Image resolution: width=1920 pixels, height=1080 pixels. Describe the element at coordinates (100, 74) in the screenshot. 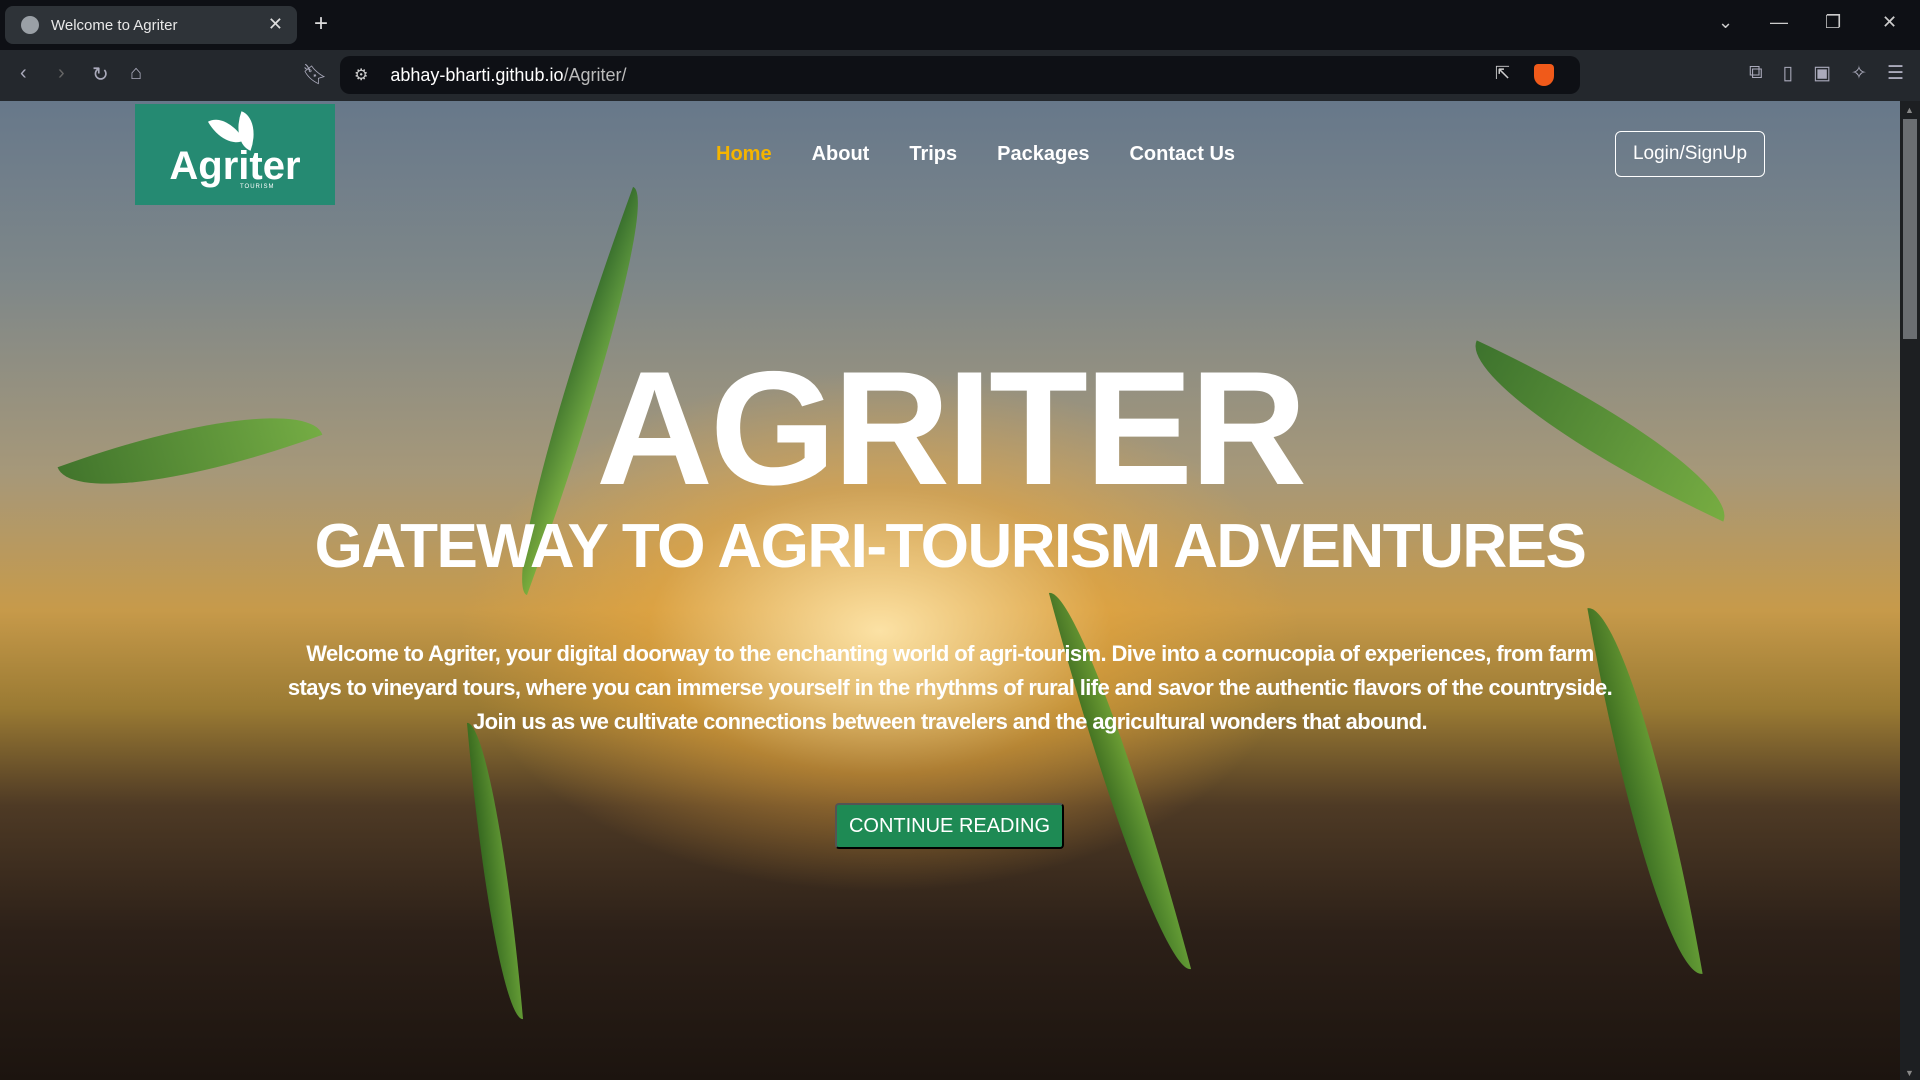

I see `reload-icon: ↻` at that location.